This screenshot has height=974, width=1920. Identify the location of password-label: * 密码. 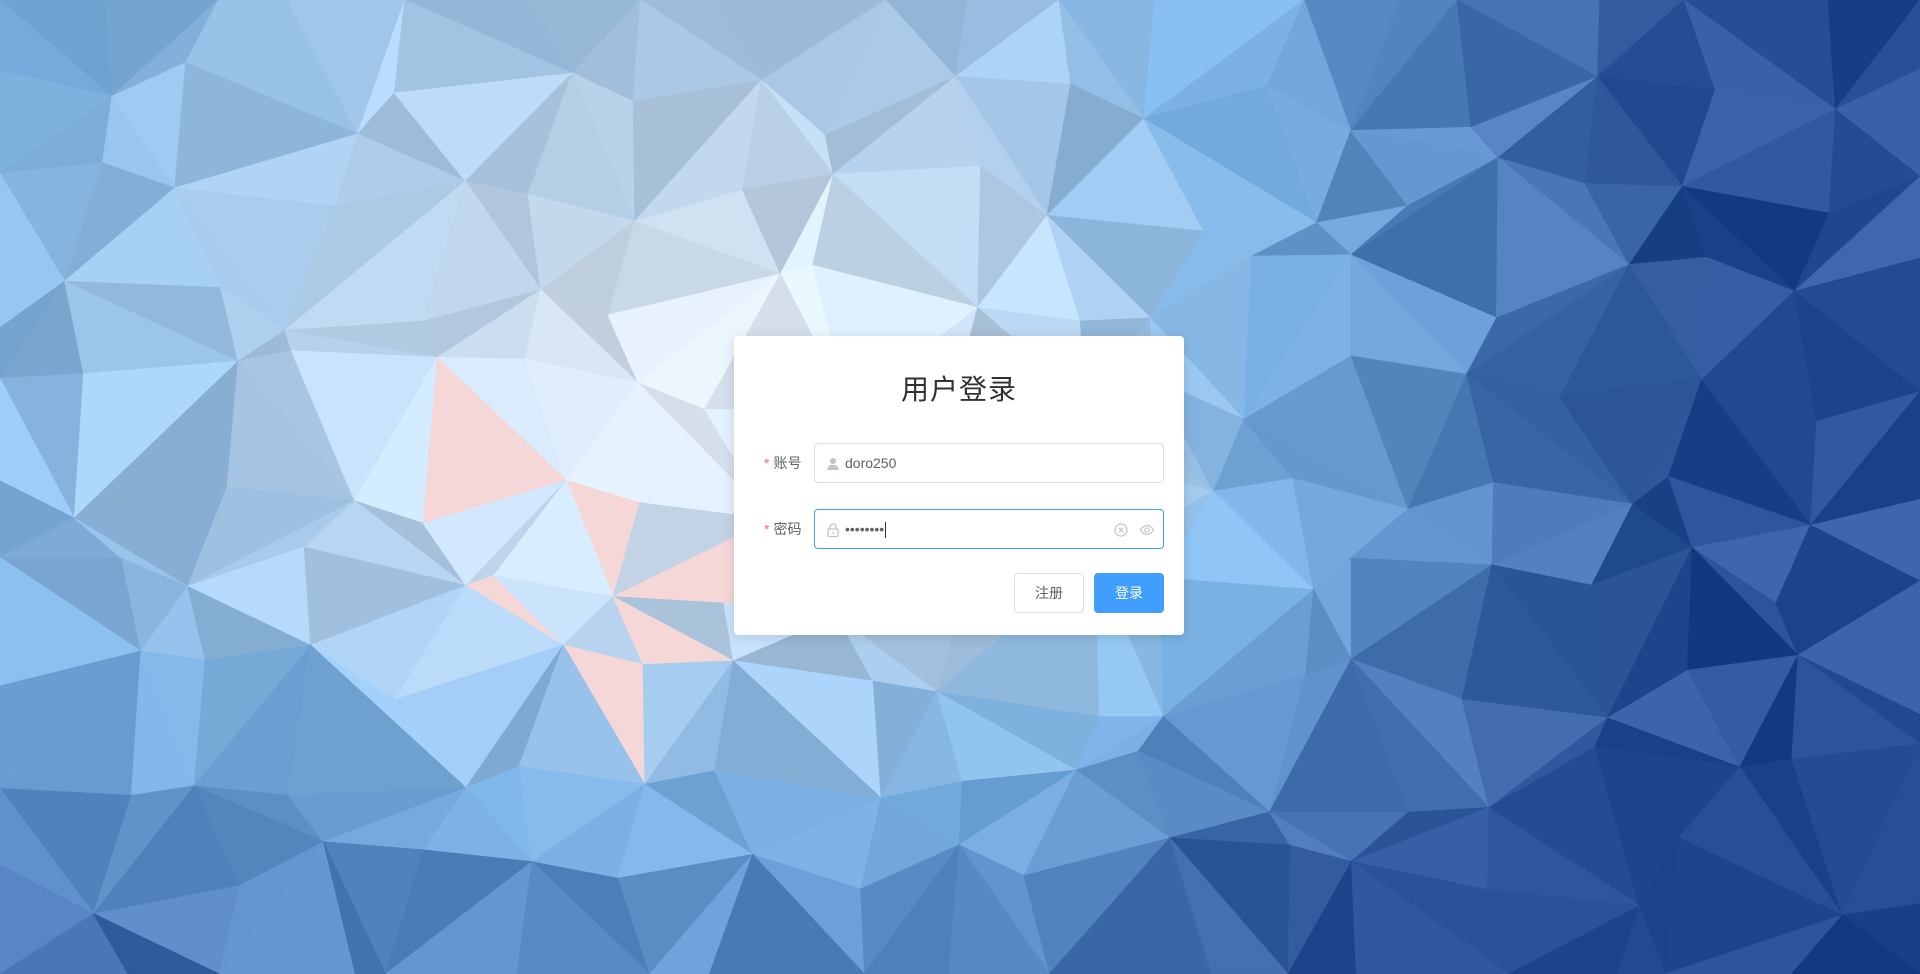
(782, 529).